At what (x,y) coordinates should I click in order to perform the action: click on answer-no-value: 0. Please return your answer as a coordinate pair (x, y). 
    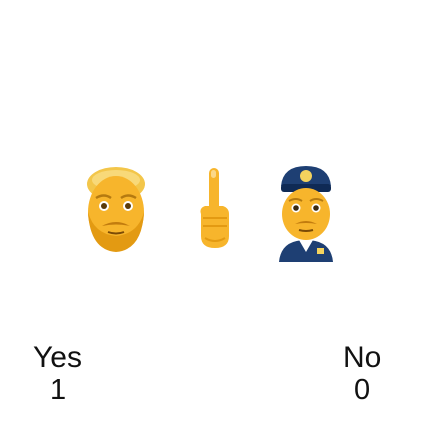
    Looking at the image, I should click on (362, 390).